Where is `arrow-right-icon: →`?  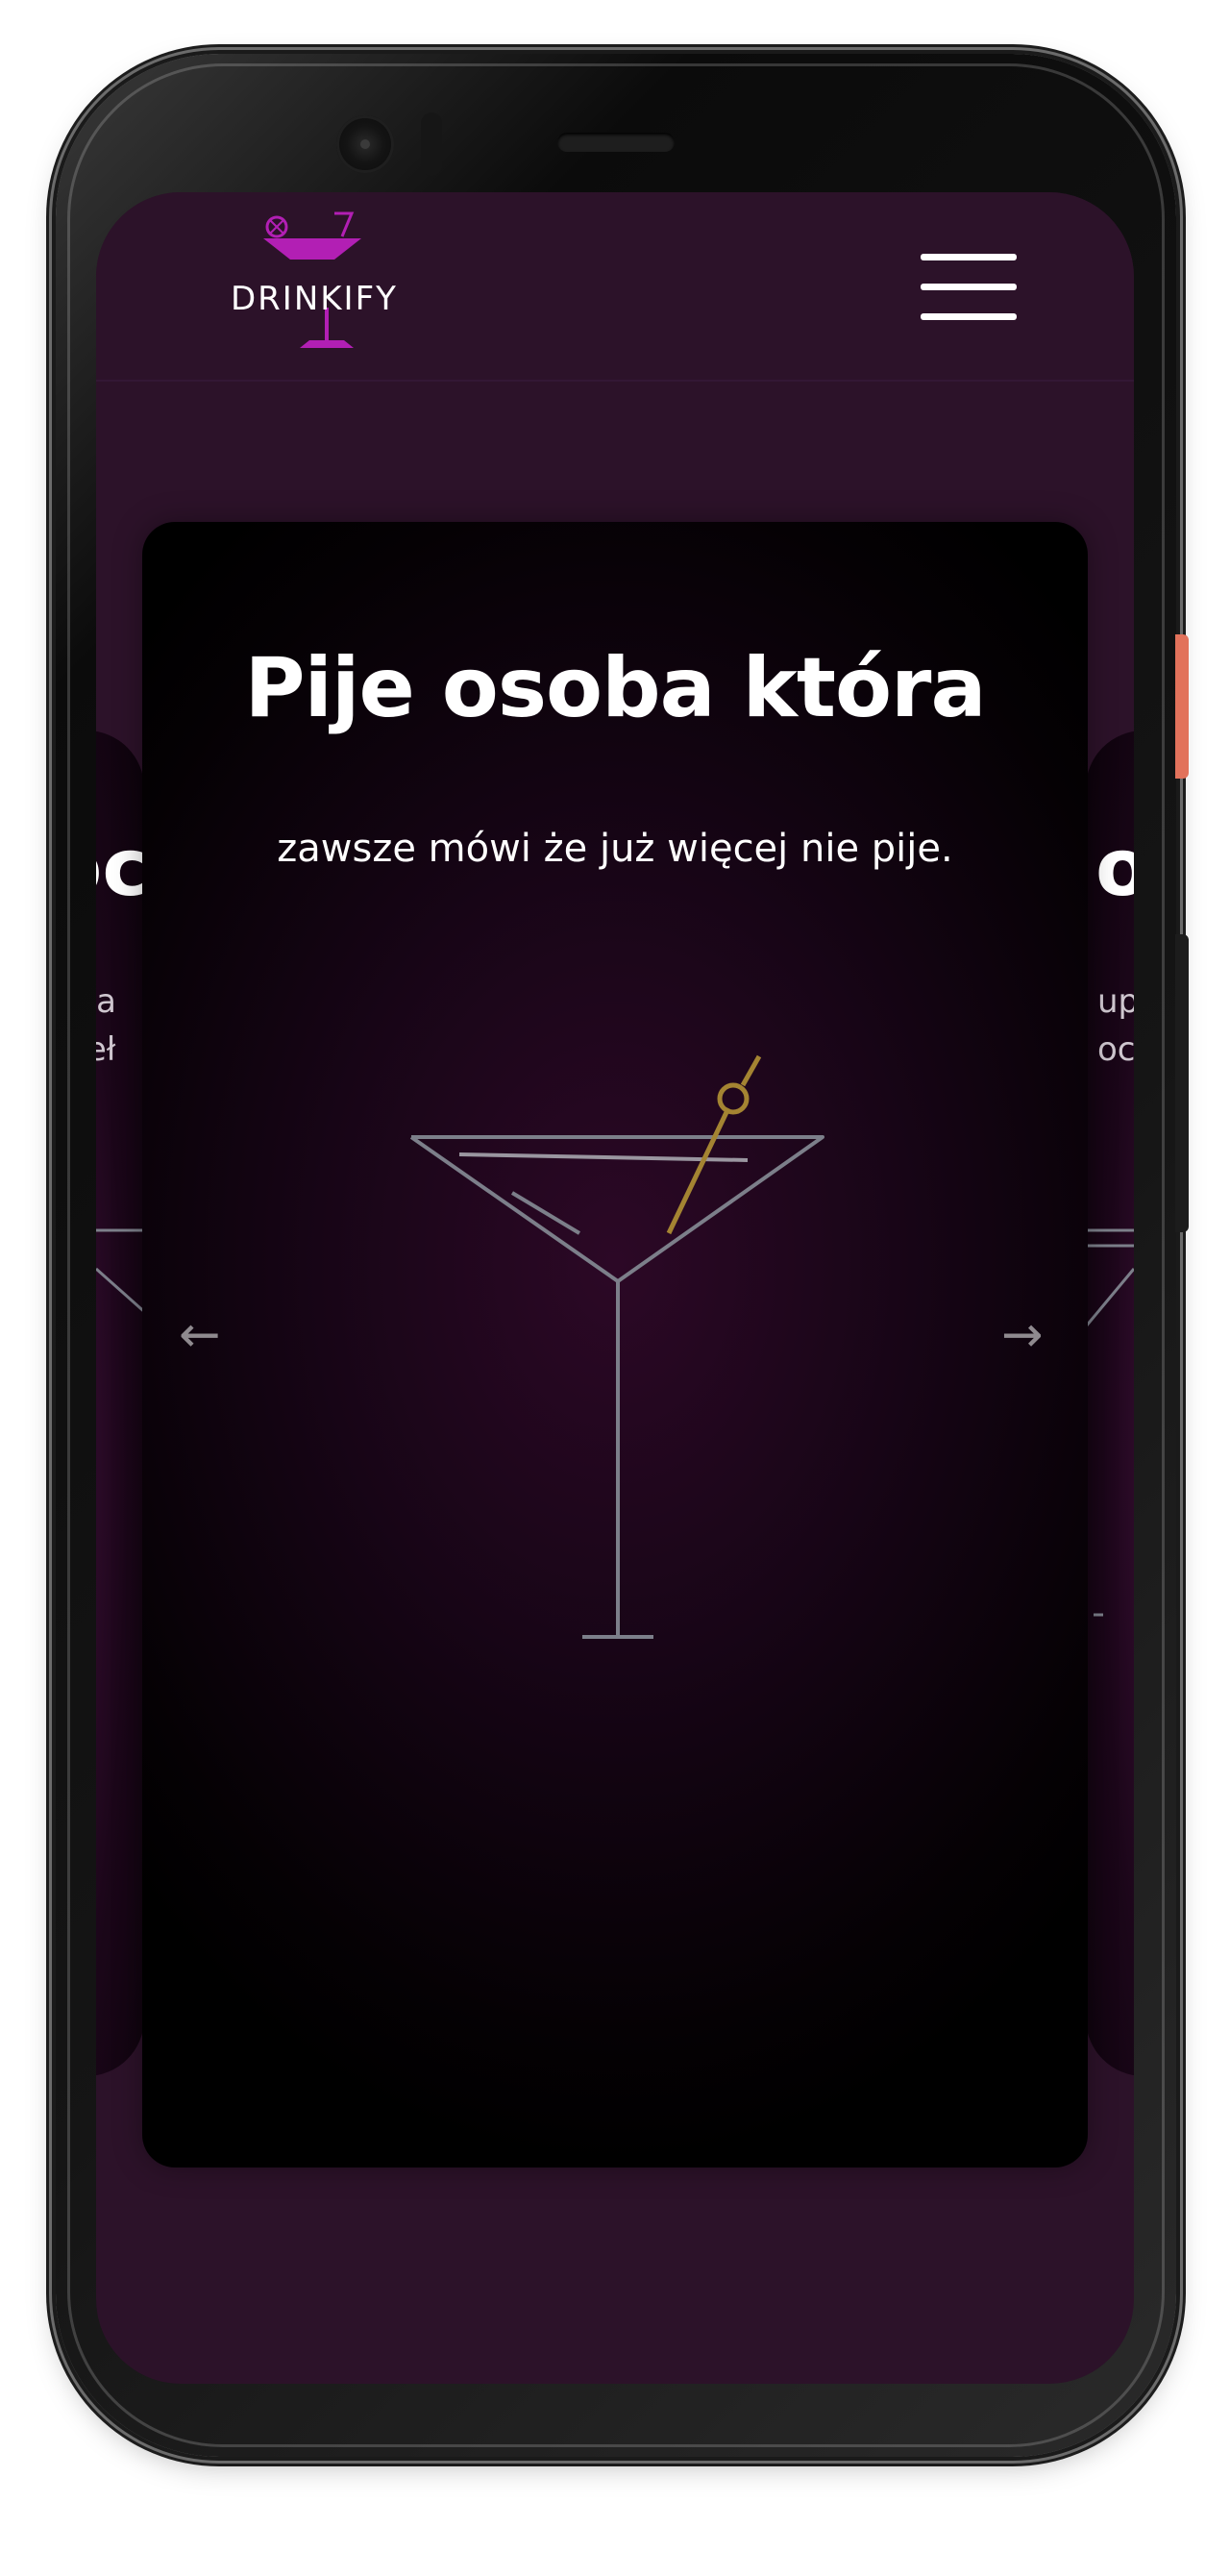 arrow-right-icon: → is located at coordinates (1023, 1335).